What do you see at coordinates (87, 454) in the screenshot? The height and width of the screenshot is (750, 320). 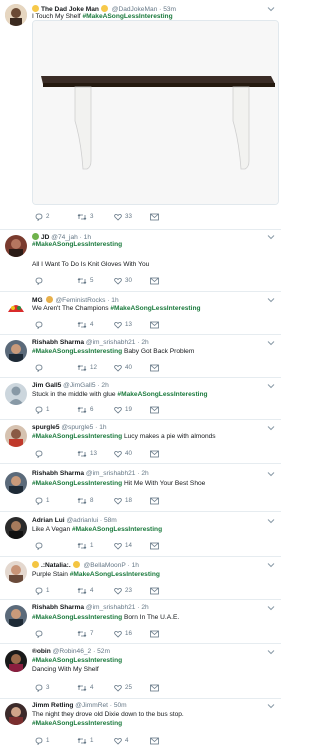 I see `retweet-button: 13` at bounding box center [87, 454].